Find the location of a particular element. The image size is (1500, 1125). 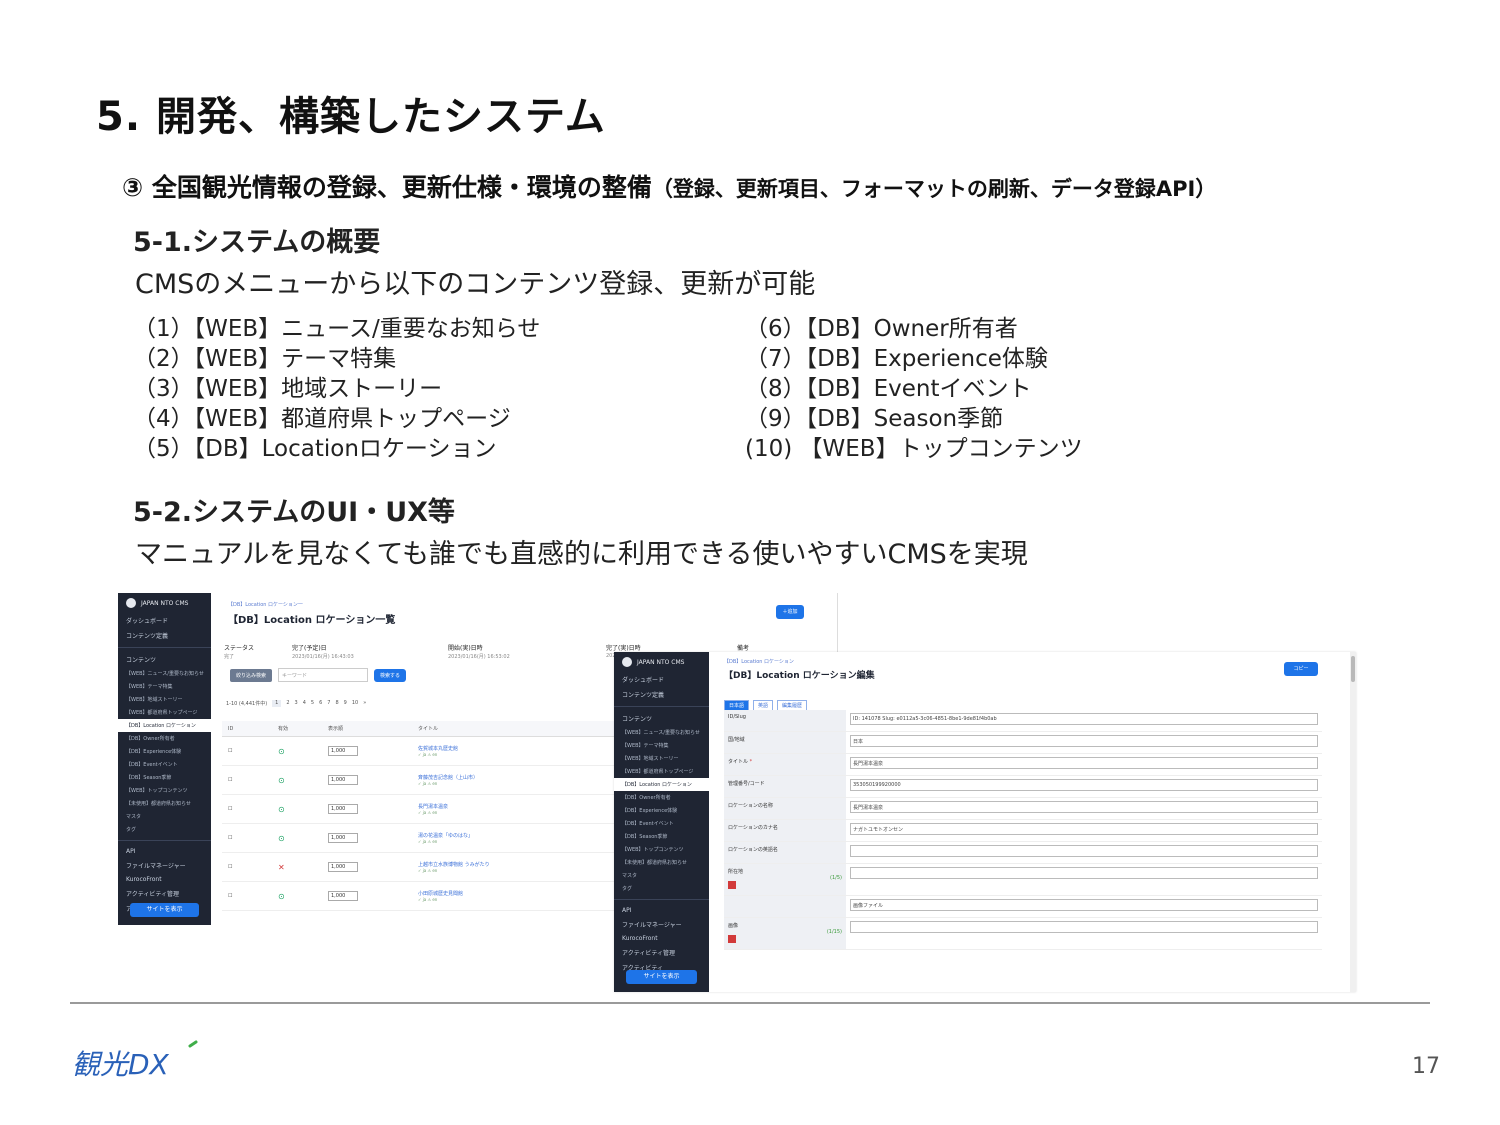

col-header: 表示順 is located at coordinates (367, 729).